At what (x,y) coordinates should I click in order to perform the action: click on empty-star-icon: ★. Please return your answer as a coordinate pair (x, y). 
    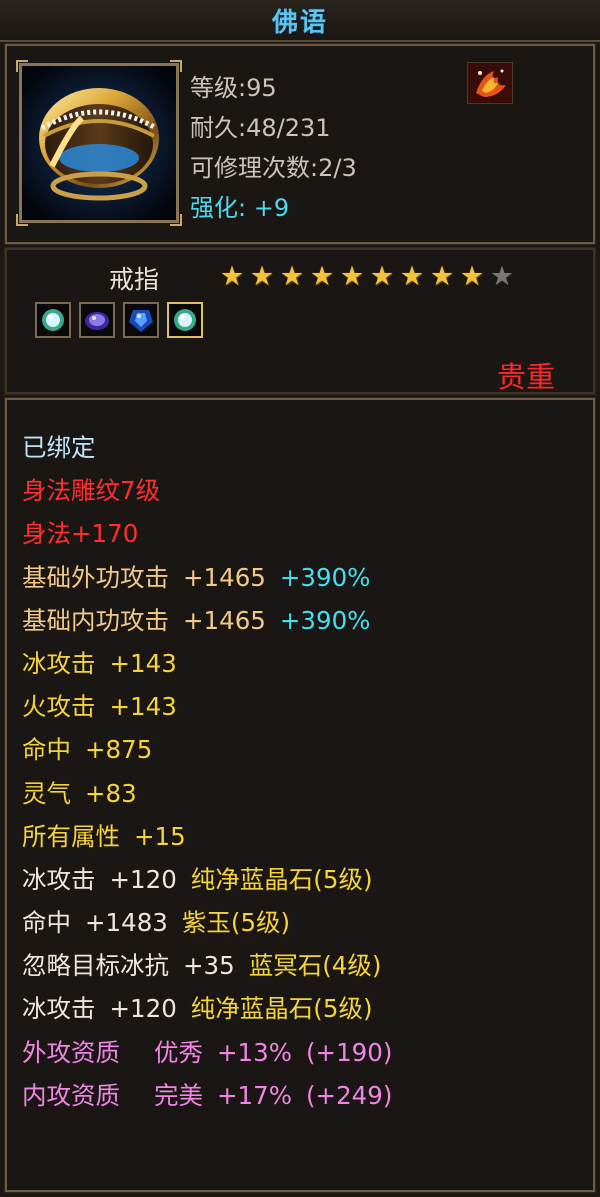
    Looking at the image, I should click on (502, 276).